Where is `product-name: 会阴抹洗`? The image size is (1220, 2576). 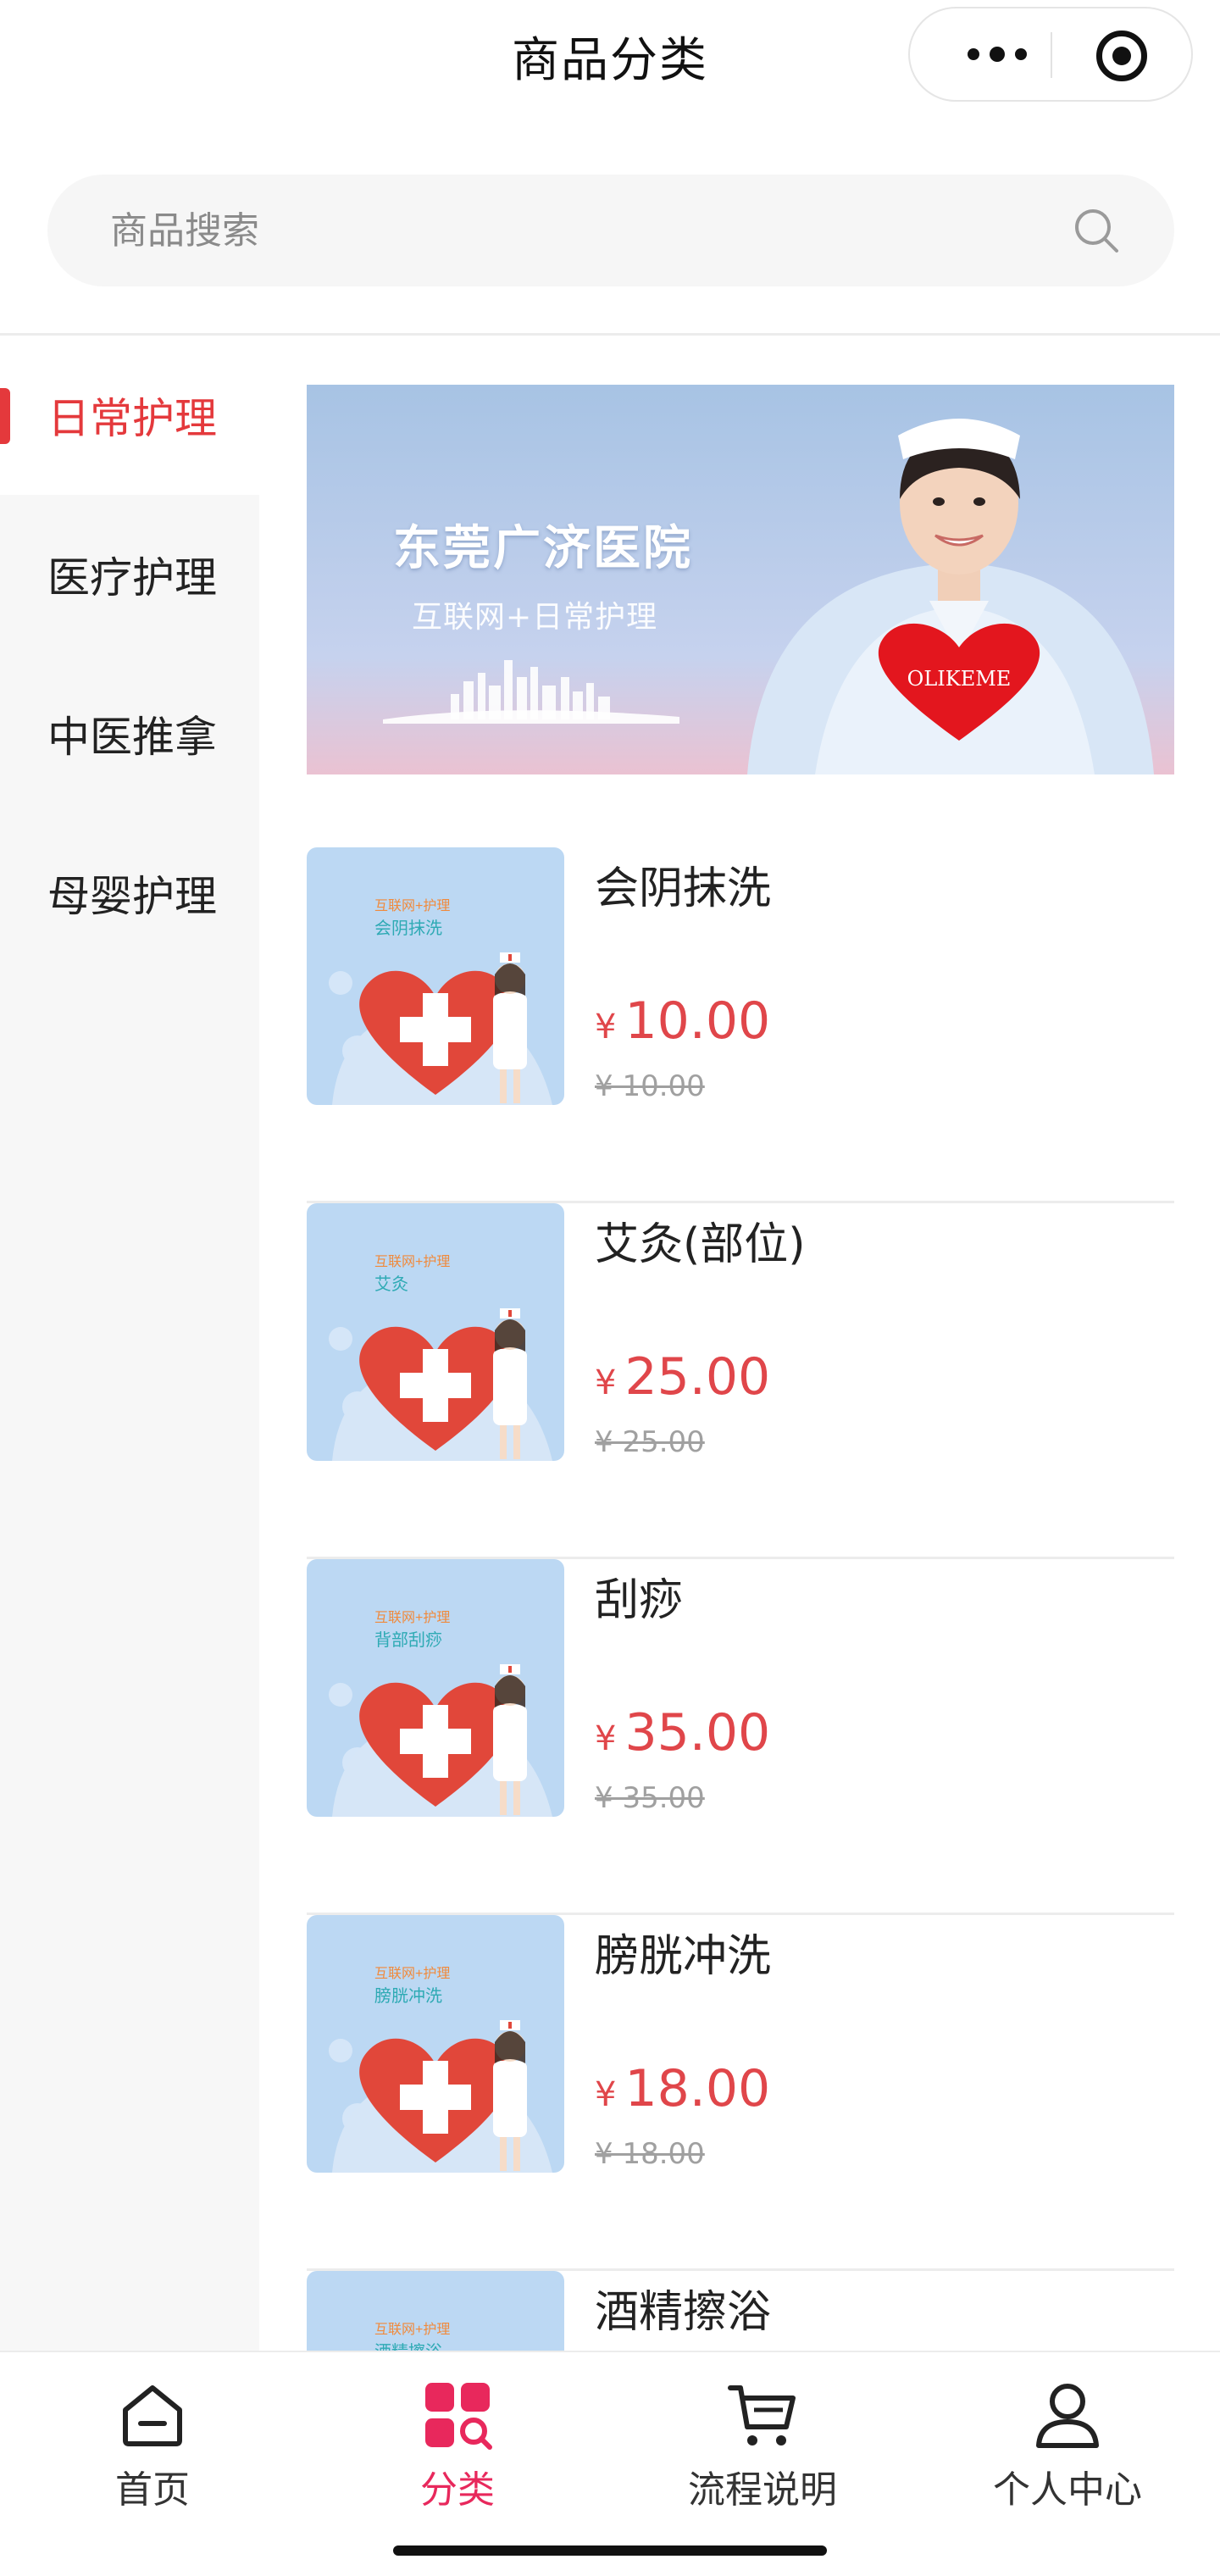
product-name: 会阴抹洗 is located at coordinates (683, 888).